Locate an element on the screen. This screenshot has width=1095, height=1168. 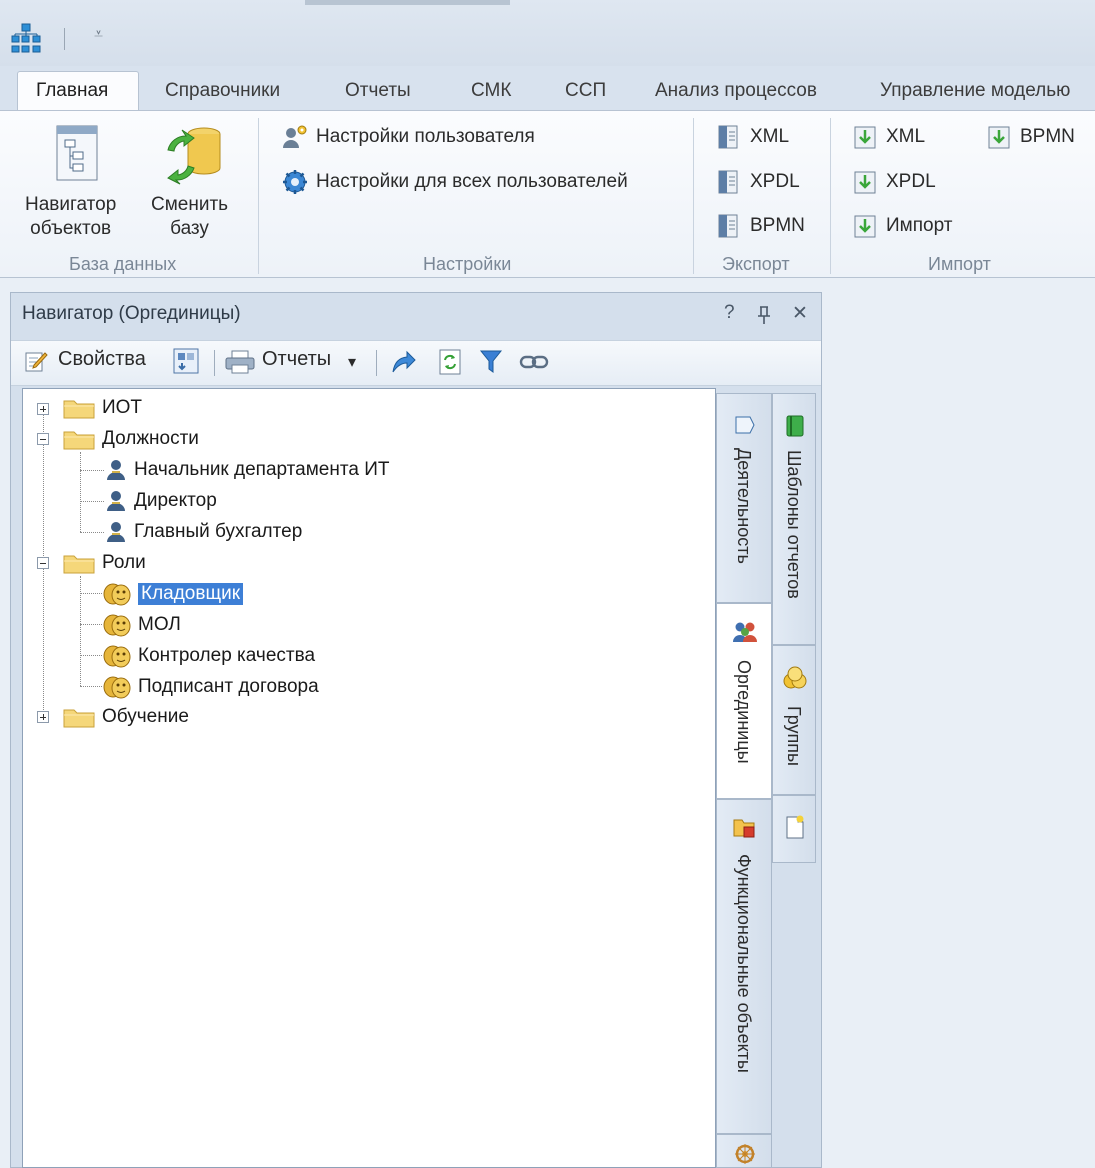
side-tab-new-document is located at coordinates (794, 829).